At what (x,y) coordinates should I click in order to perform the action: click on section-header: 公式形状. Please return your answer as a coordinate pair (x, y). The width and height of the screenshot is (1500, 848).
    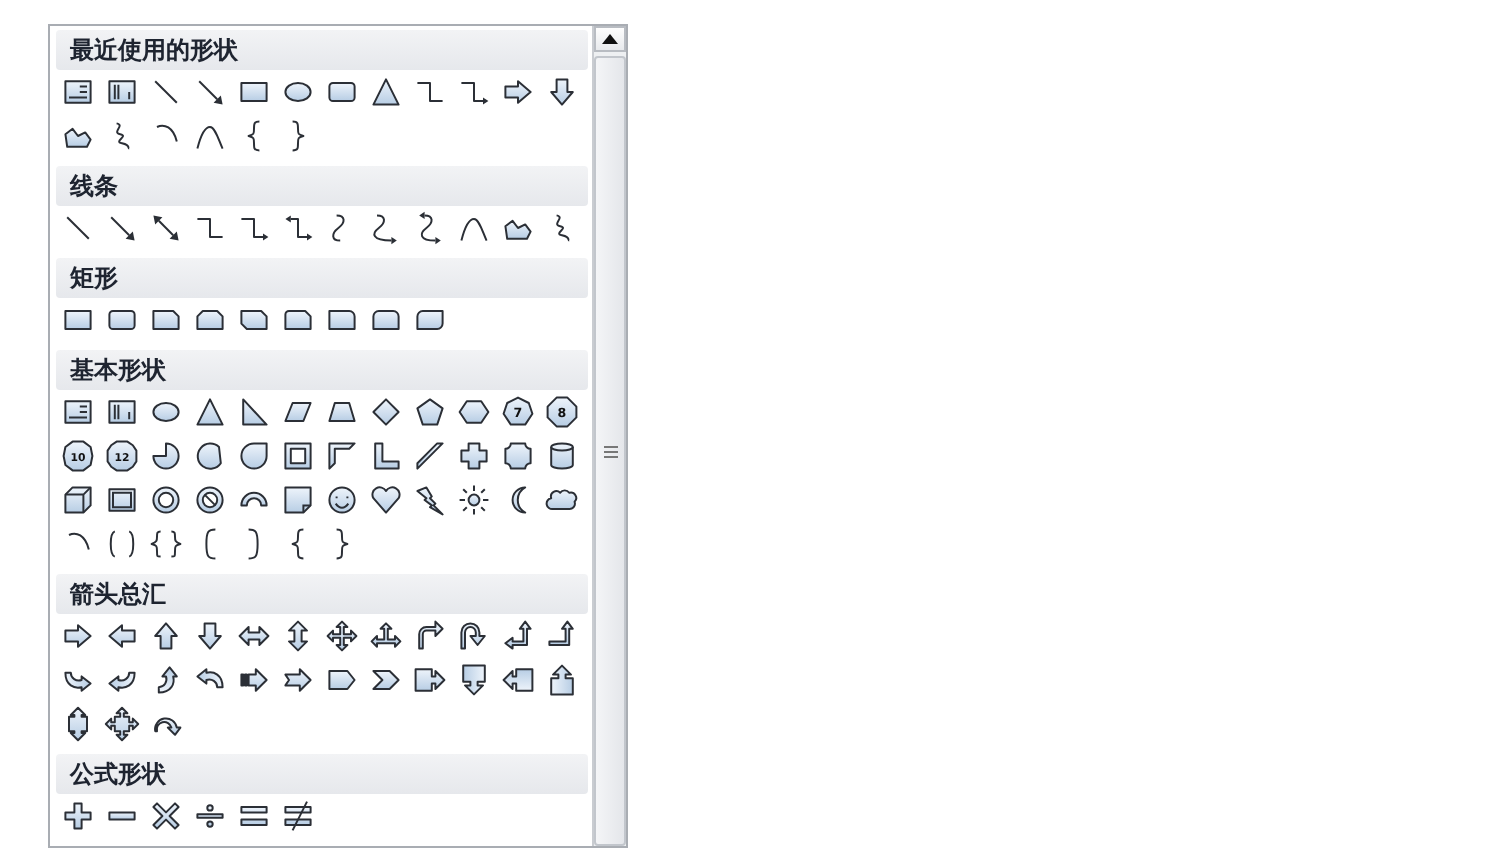
    Looking at the image, I should click on (322, 774).